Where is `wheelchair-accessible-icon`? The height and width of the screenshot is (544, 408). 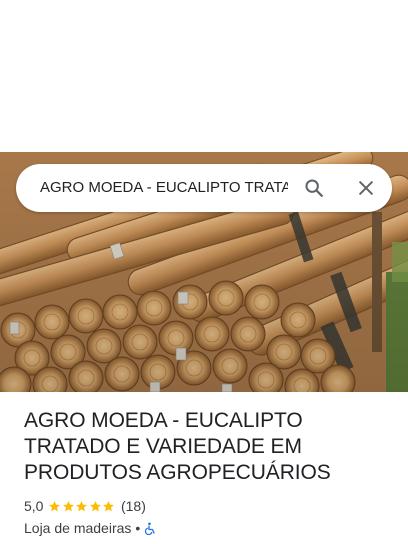
wheelchair-accessible-icon is located at coordinates (150, 528).